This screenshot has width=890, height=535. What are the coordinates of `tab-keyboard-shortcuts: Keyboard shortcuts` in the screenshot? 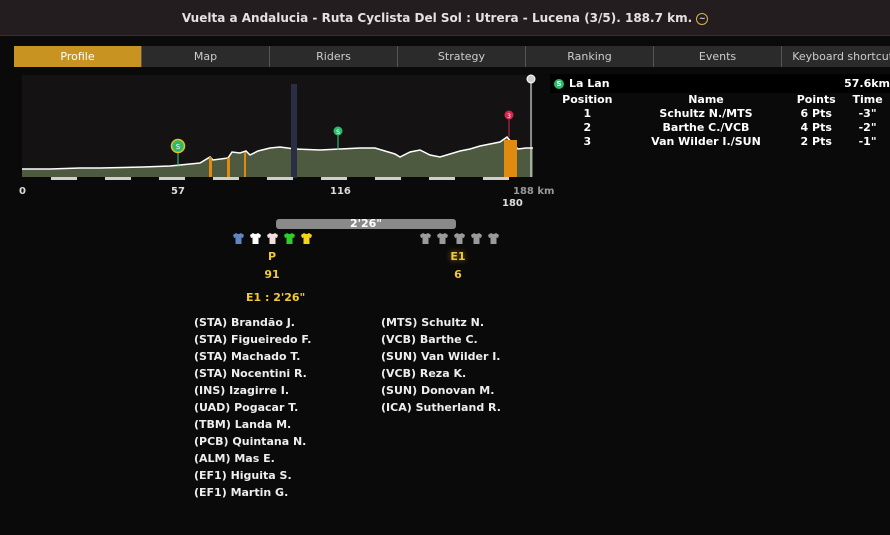 It's located at (836, 56).